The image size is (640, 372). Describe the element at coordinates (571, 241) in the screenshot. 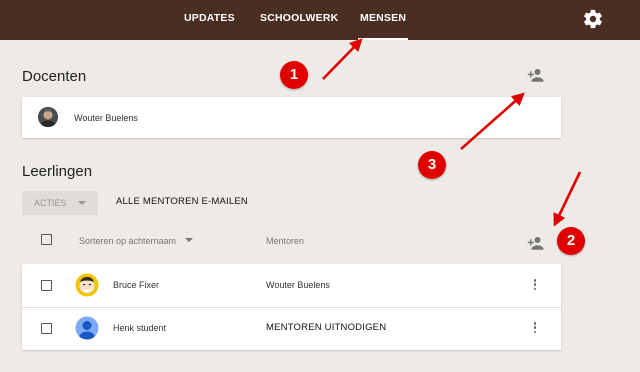

I see `annotation-marker-2: 2` at that location.